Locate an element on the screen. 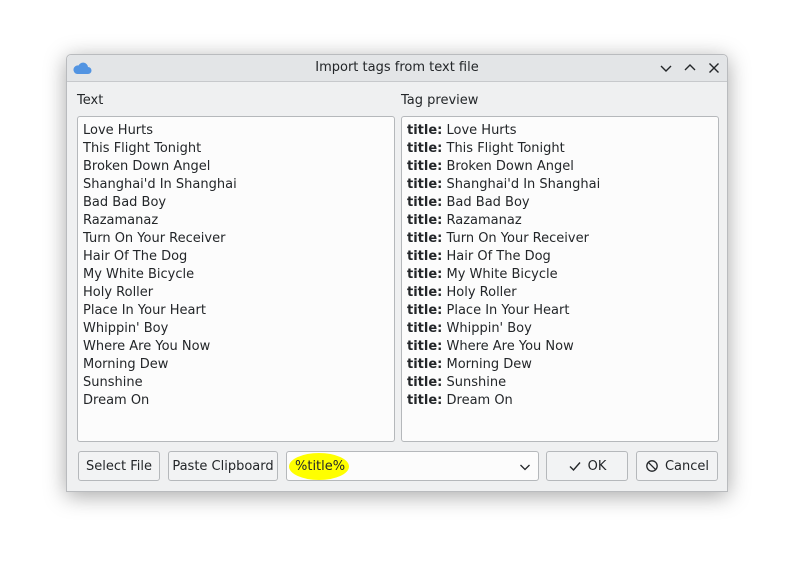 Image resolution: width=794 pixels, height=570 pixels. text-line: Place In Your Heart is located at coordinates (144, 310).